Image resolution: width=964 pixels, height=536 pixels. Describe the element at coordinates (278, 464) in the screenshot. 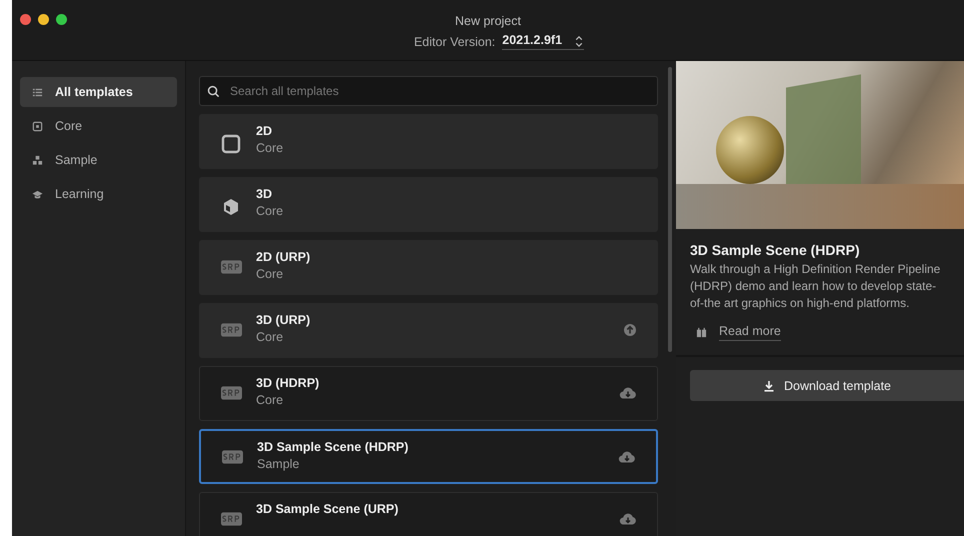

I see `template-category: Sample` at that location.